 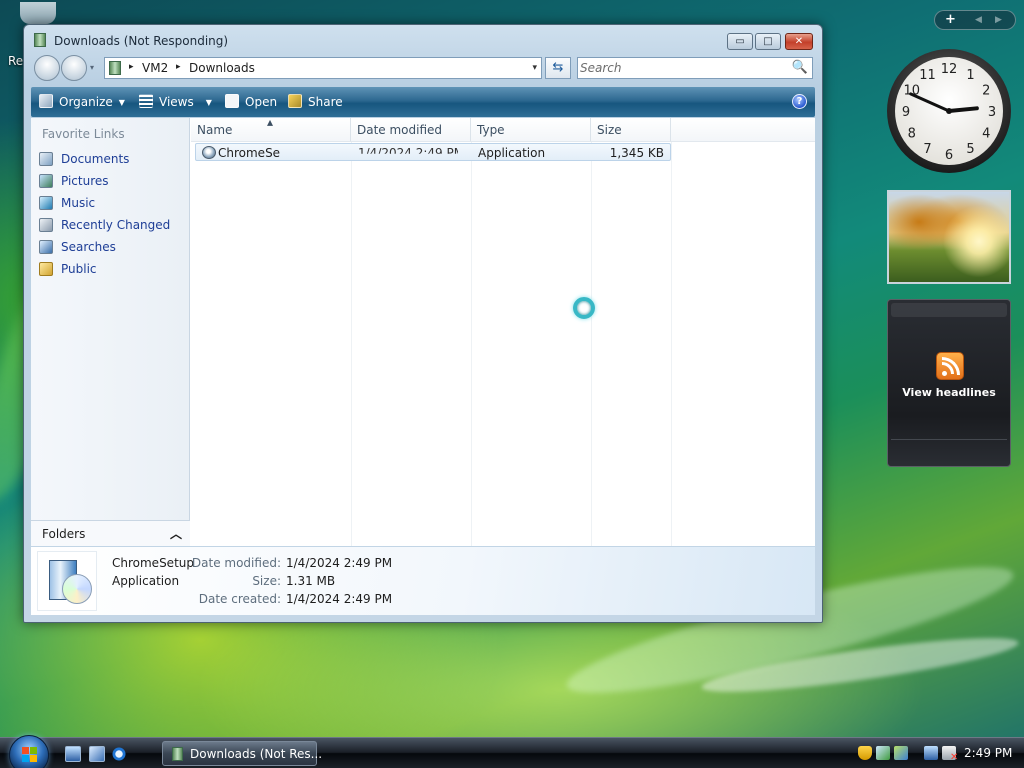 I want to click on open-button: Open, so click(x=251, y=102).